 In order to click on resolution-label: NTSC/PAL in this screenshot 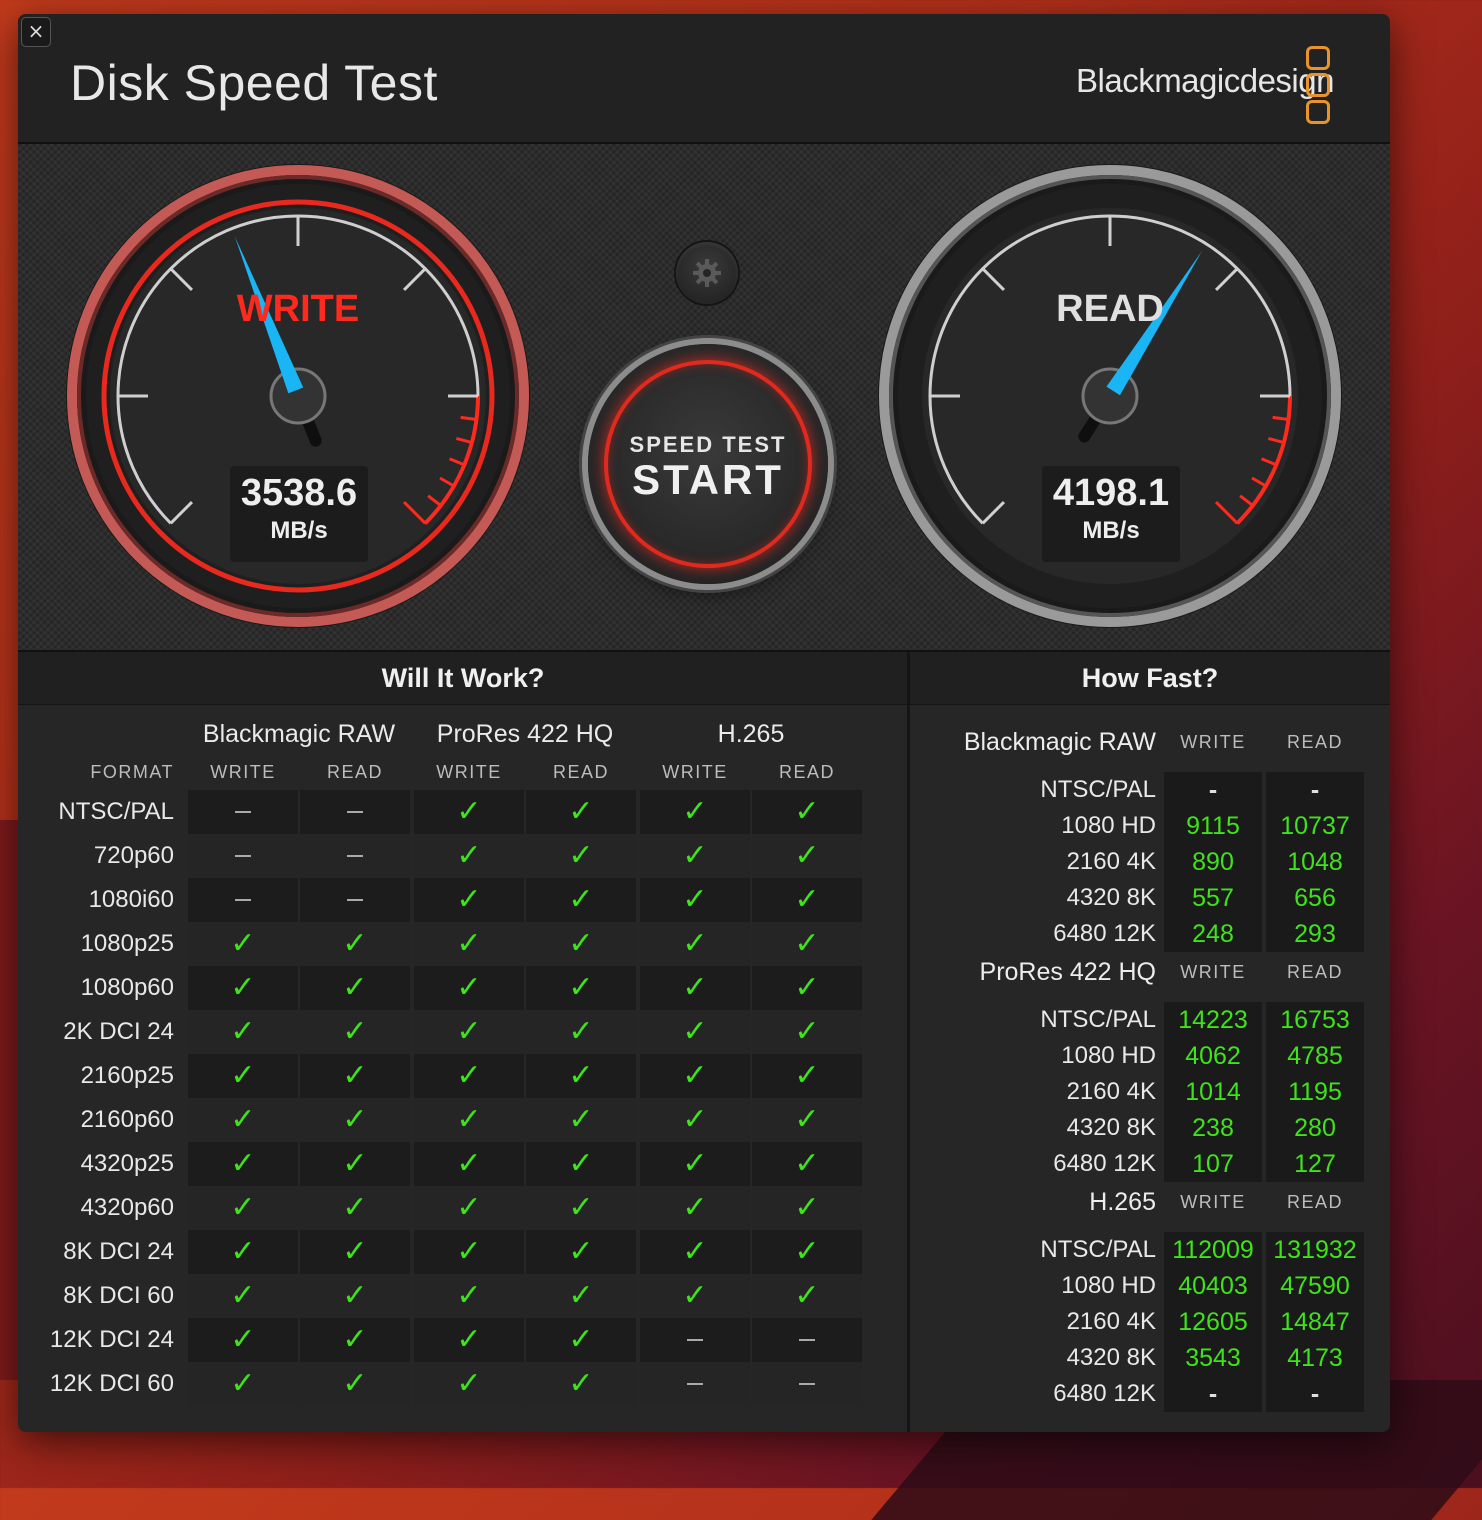, I will do `click(1098, 1249)`.